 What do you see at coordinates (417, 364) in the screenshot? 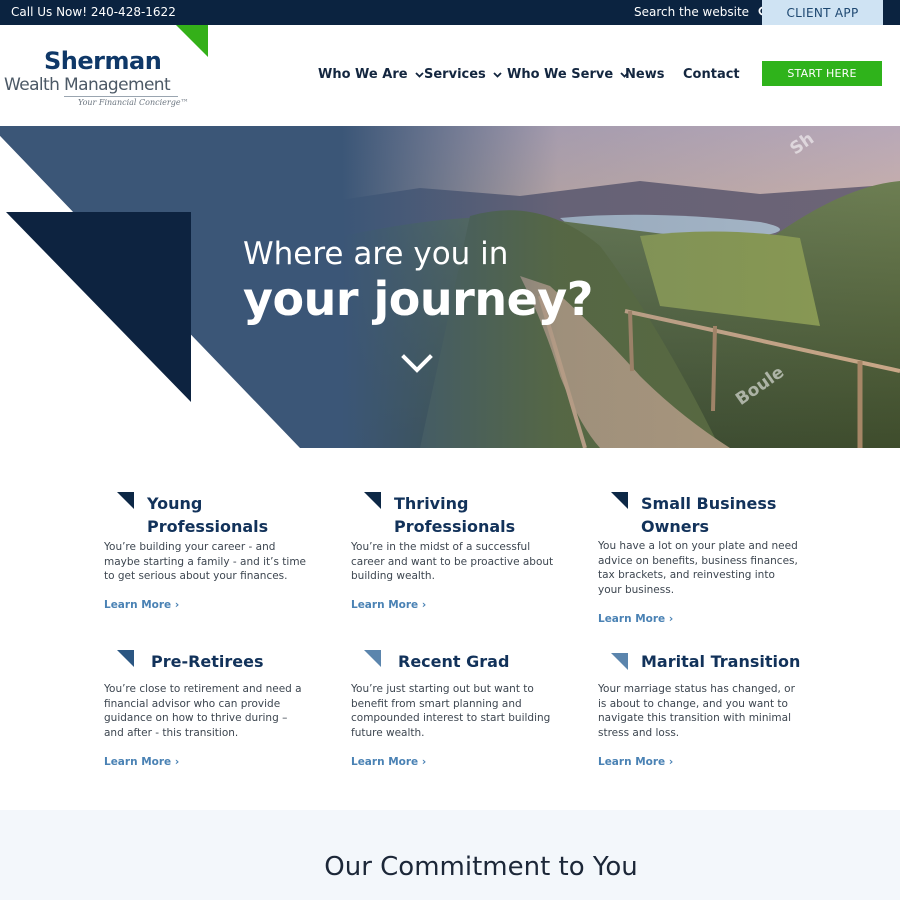
I see `scroll-down-chevron-icon` at bounding box center [417, 364].